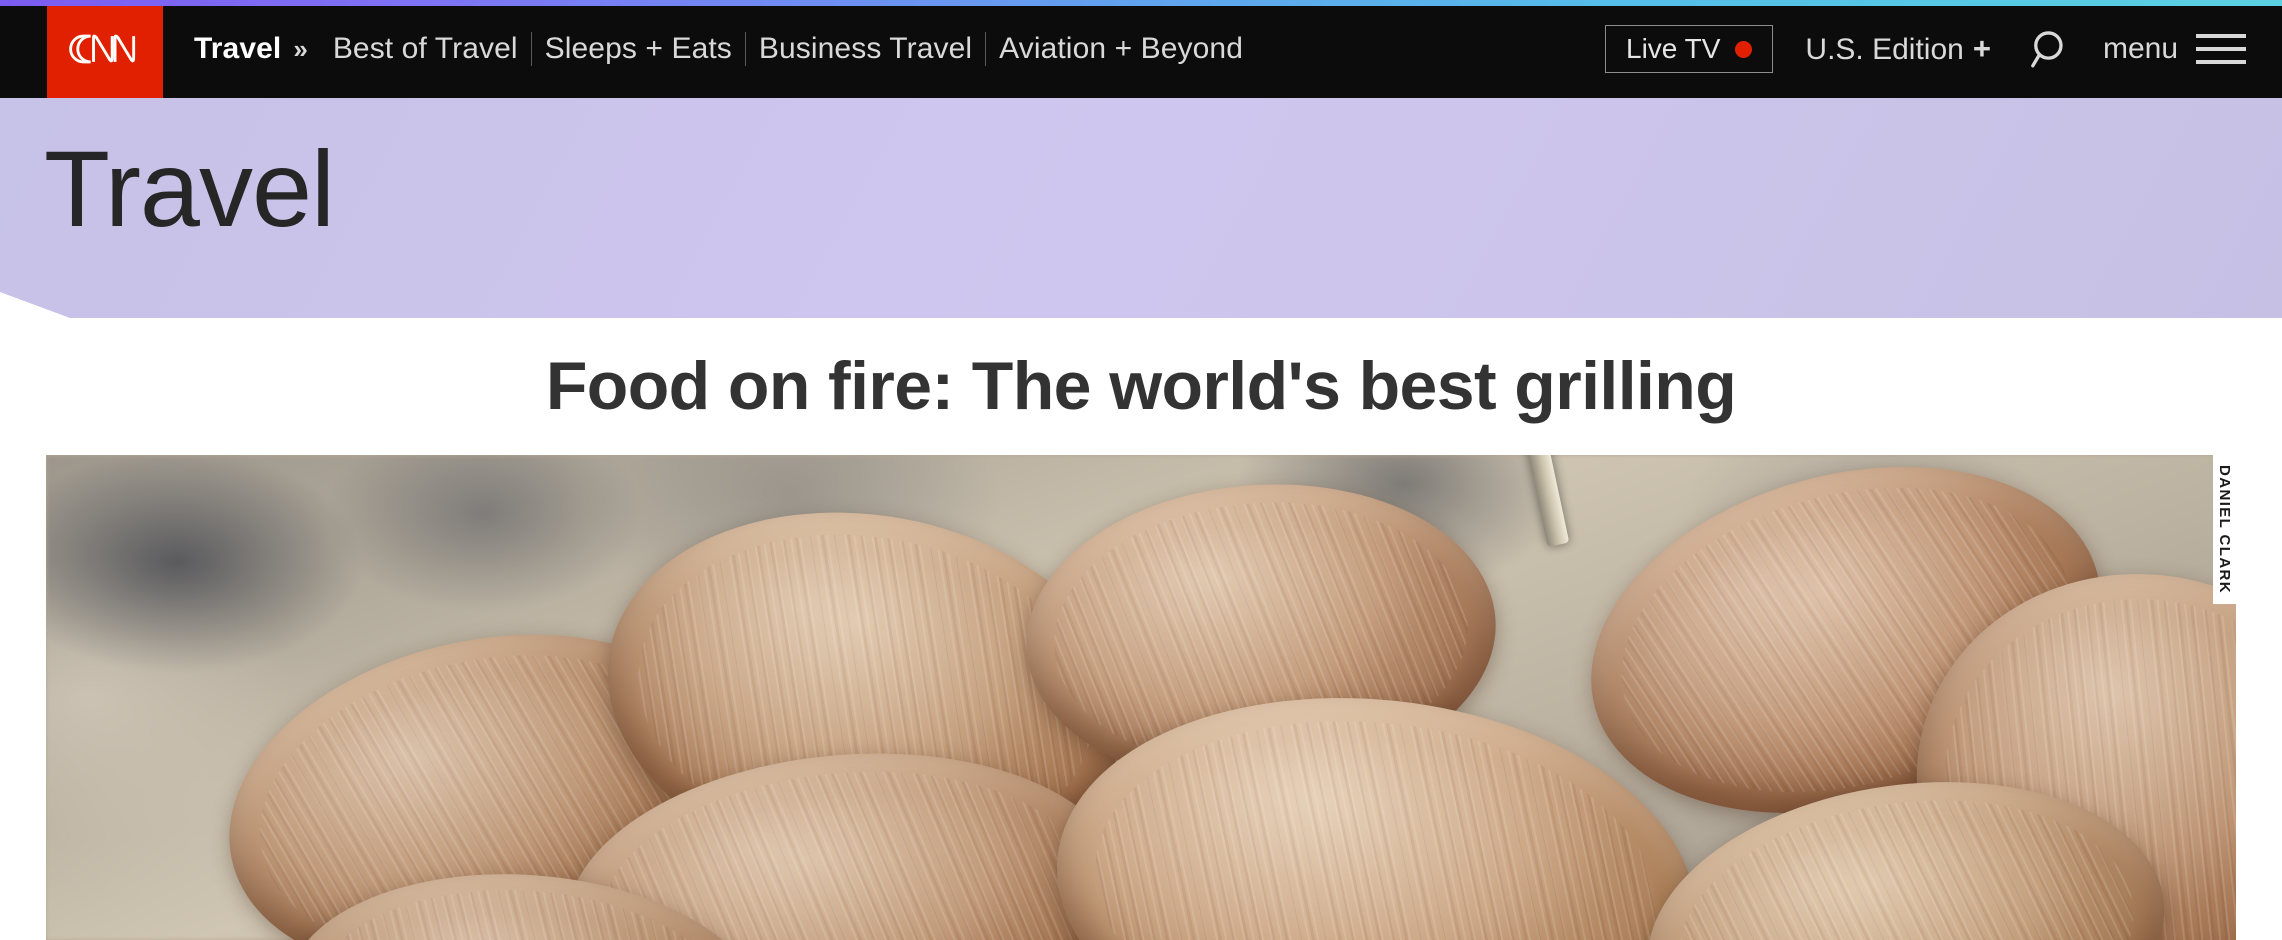 This screenshot has width=2282, height=940. What do you see at coordinates (2221, 49) in the screenshot?
I see `hamburger-icon` at bounding box center [2221, 49].